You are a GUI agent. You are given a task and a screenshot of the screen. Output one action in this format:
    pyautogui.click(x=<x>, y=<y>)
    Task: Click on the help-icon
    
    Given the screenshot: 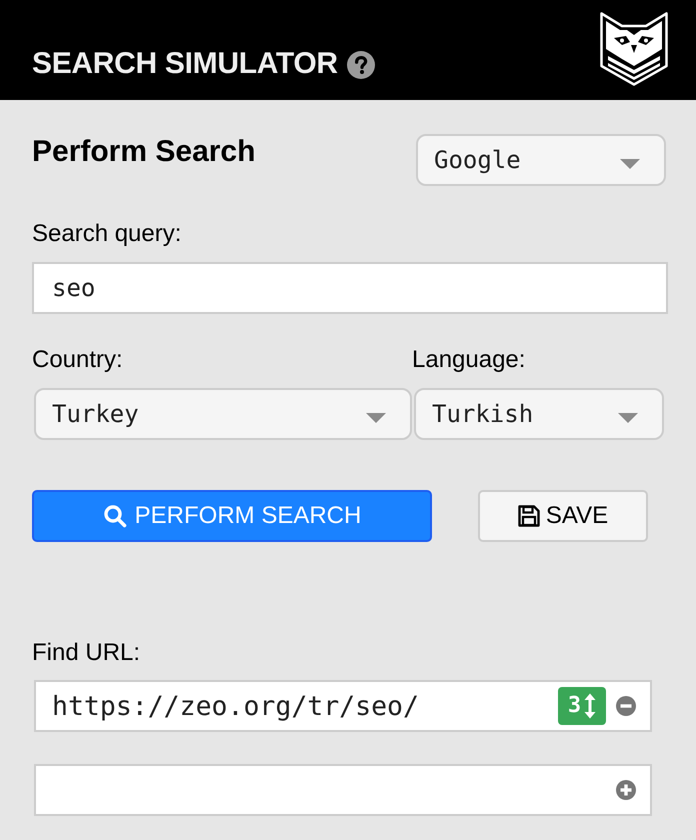 What is the action you would take?
    pyautogui.click(x=360, y=64)
    